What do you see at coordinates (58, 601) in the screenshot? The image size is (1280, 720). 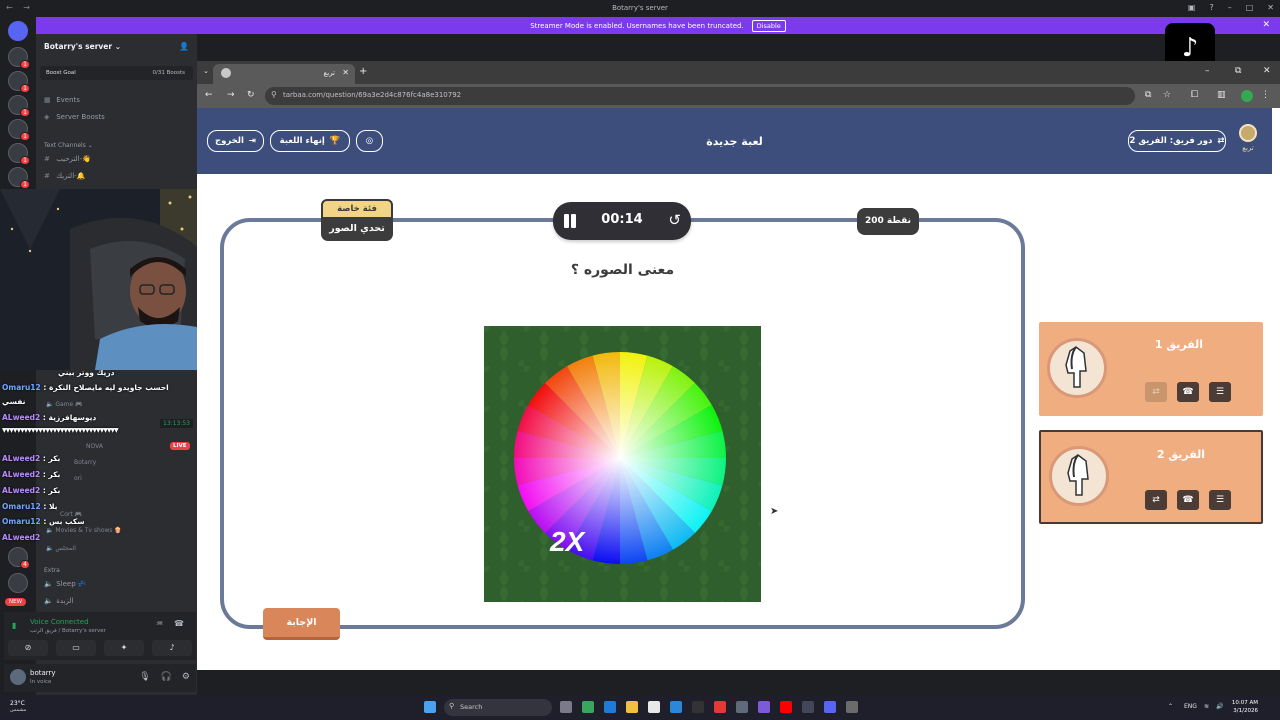 I see `voice-channel-extra: 🔈 الزبدة` at bounding box center [58, 601].